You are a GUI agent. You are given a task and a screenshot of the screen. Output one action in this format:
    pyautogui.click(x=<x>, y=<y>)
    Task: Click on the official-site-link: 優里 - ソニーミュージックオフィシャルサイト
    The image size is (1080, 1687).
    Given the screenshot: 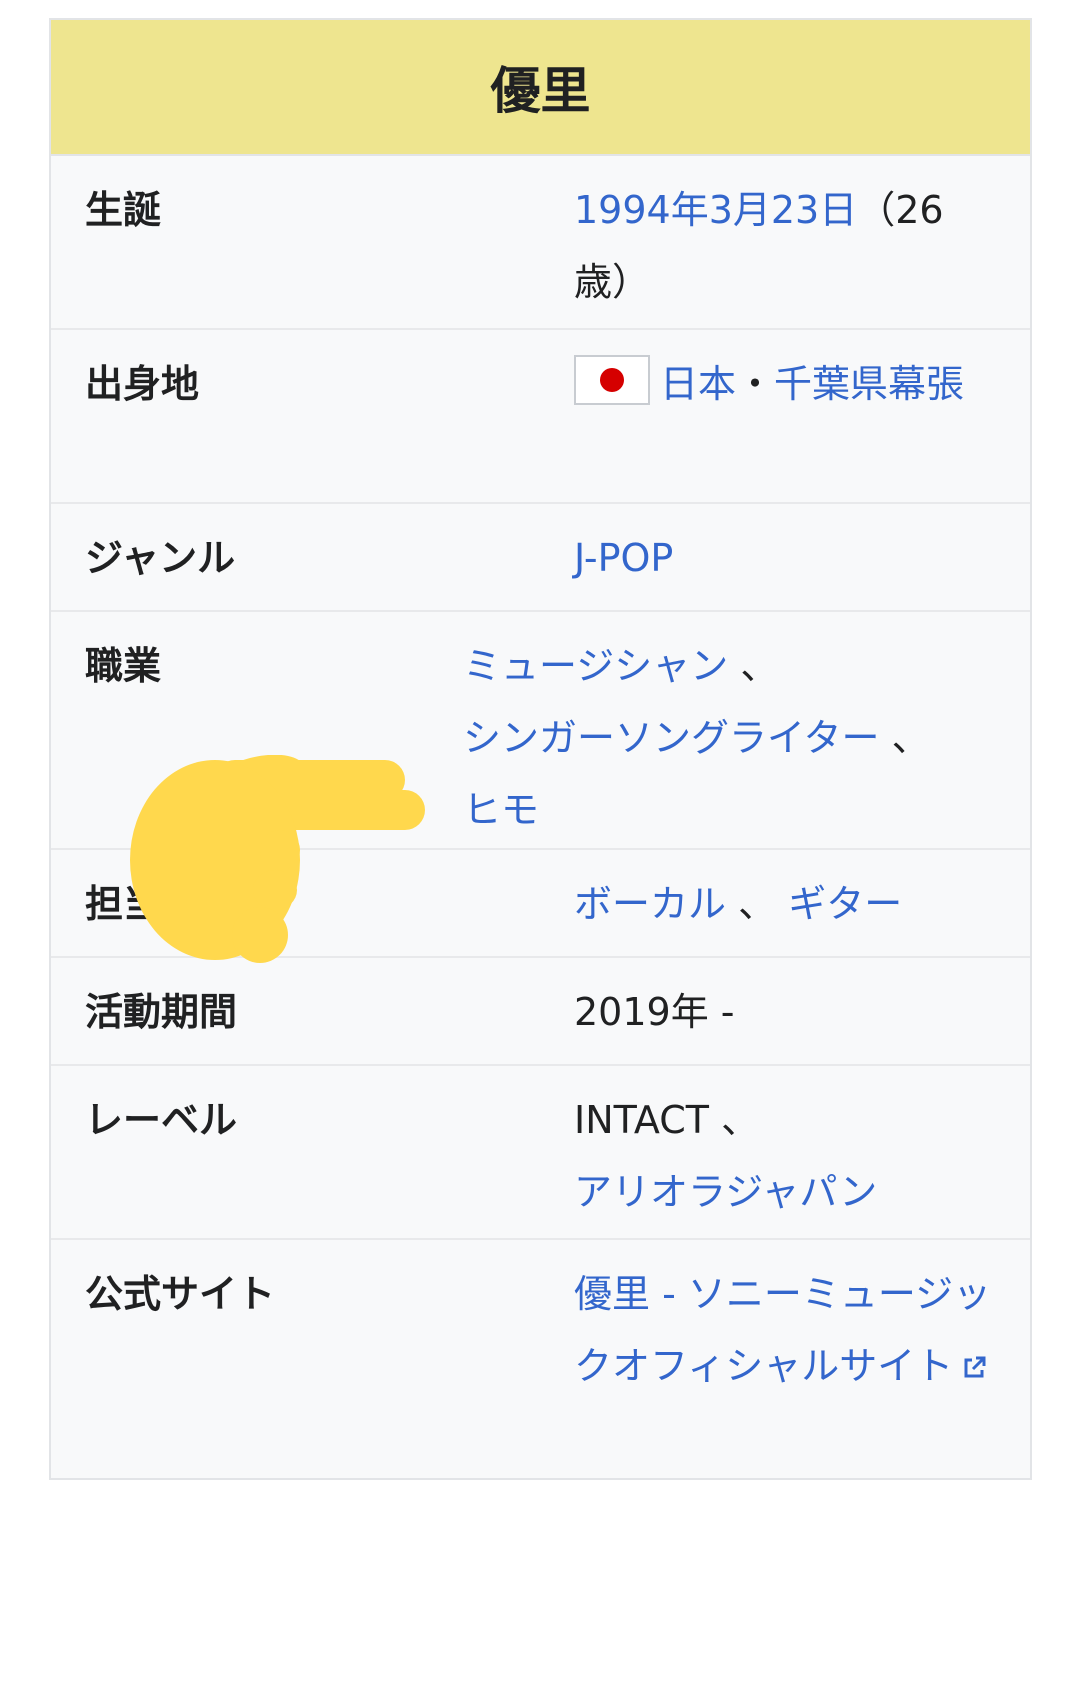 What is the action you would take?
    pyautogui.click(x=782, y=1330)
    